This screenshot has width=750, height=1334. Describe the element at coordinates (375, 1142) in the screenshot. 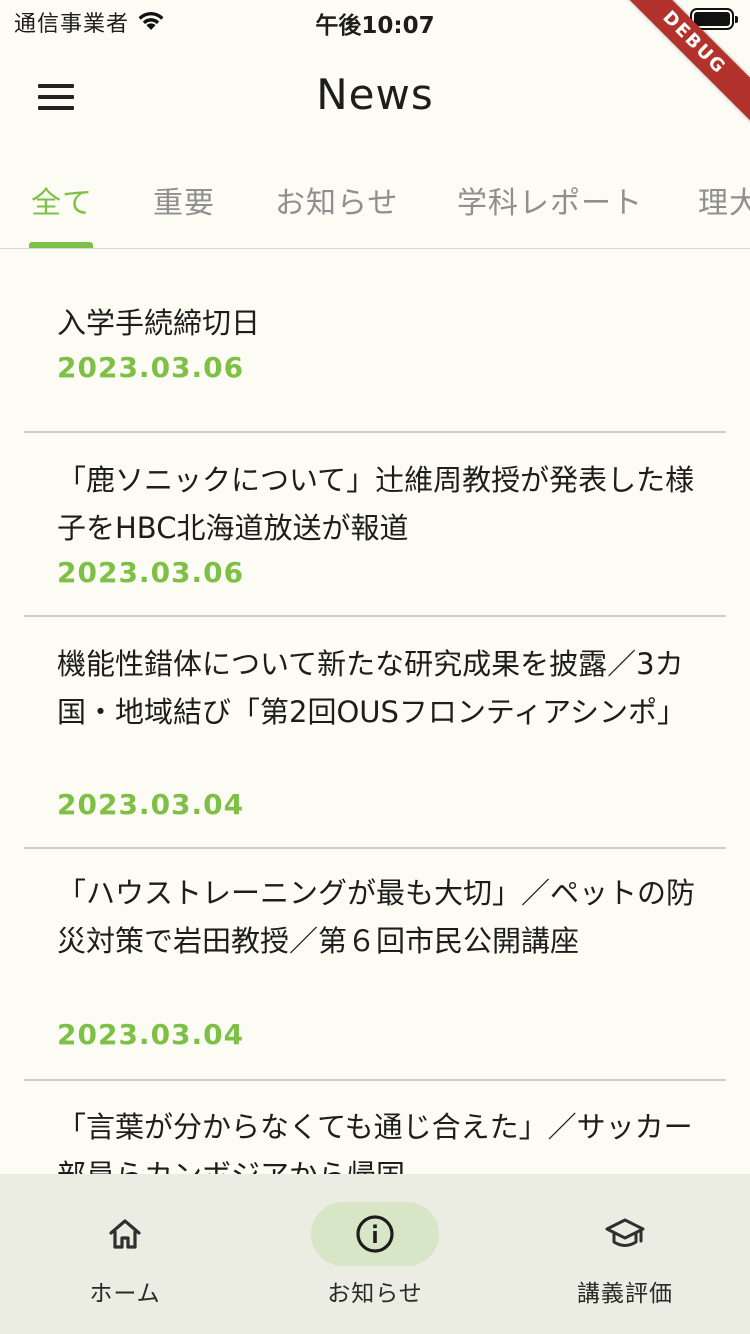

I see `news-title: 「言葉が分からなくても通じ合えた」／サッカー部員らカンボジアから帰国` at that location.